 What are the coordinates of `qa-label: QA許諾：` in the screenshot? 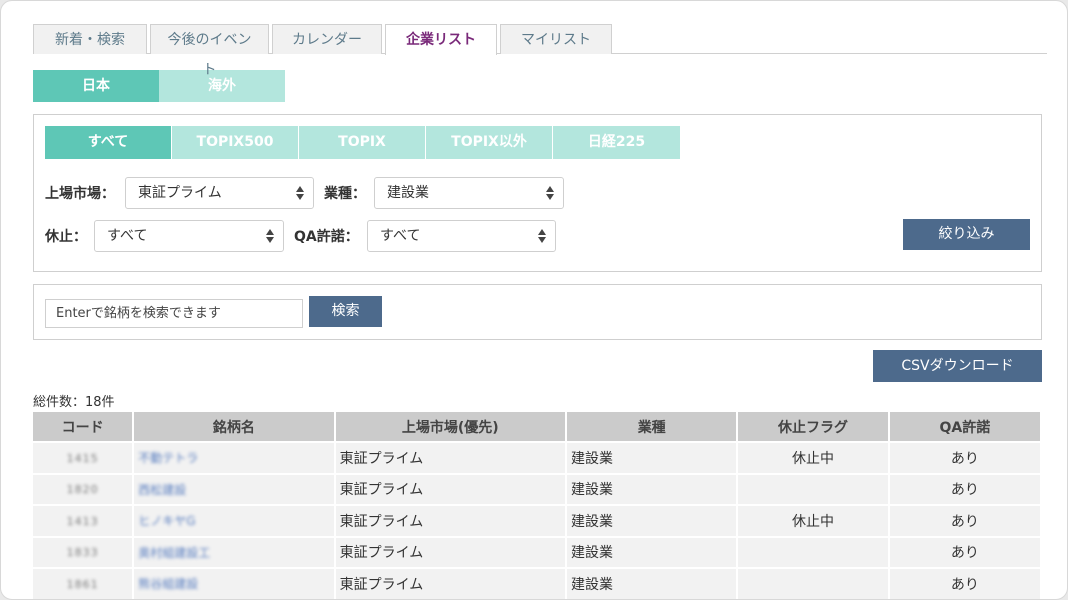 It's located at (326, 237).